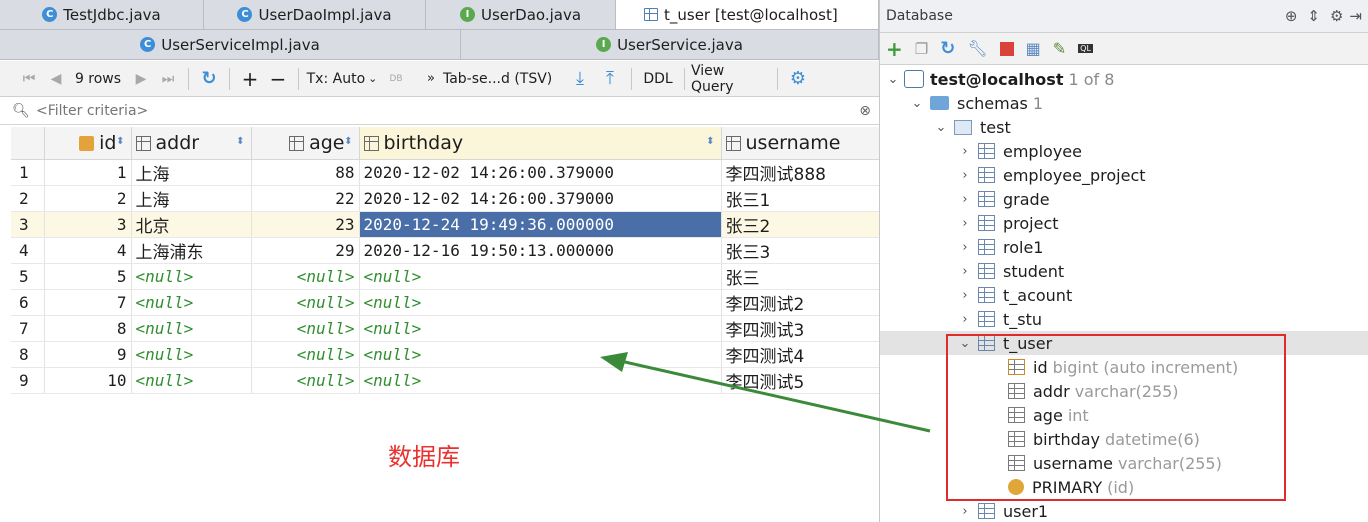  I want to click on db-commit-icon: DB, so click(396, 79).